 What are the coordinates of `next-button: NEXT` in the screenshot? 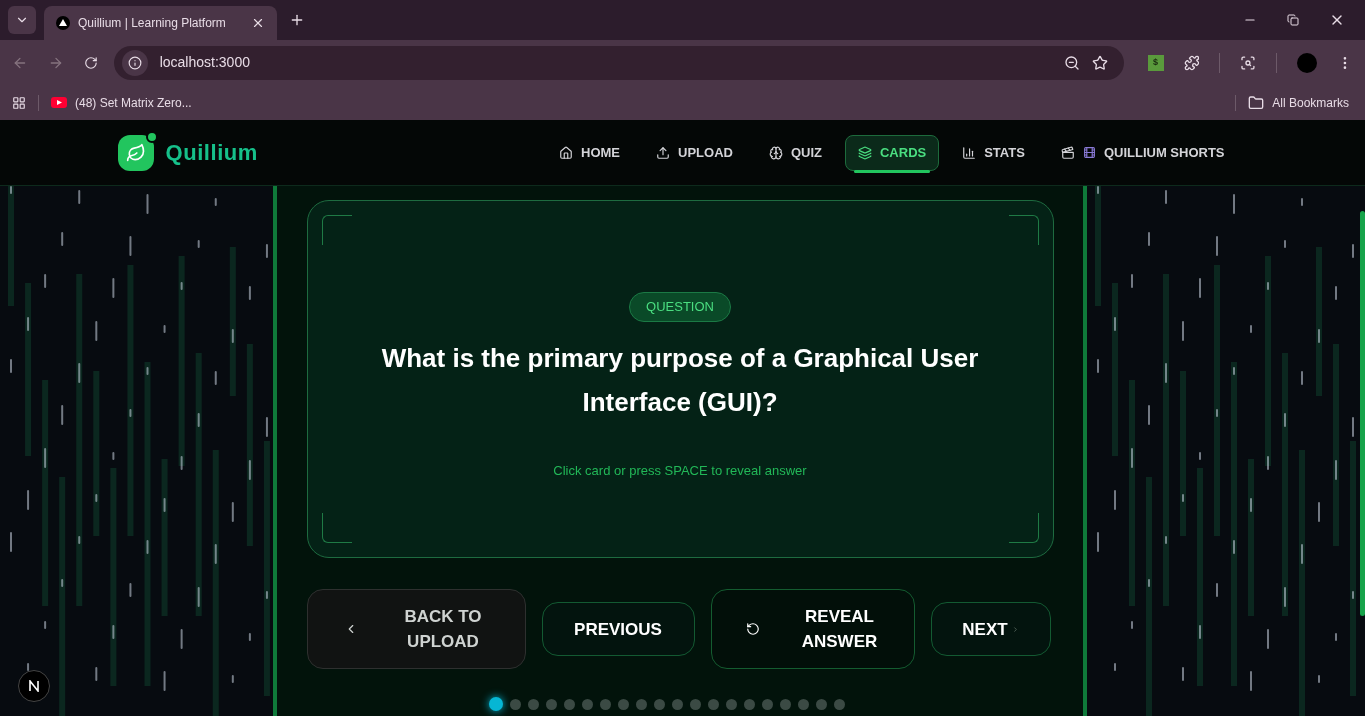 It's located at (990, 629).